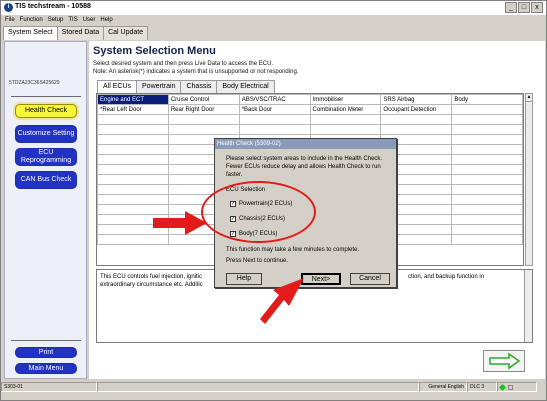  I want to click on title-bar: i TIS techstream - 10588 _ □ x, so click(273, 8).